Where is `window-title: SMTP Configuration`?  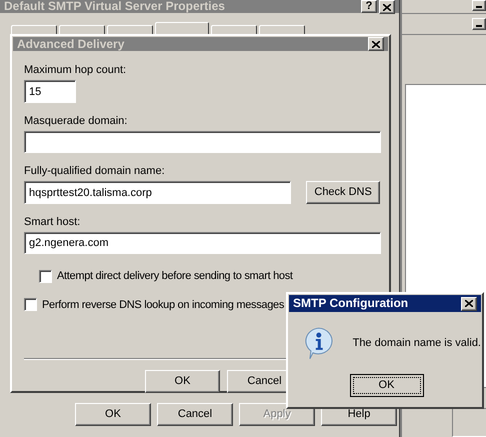
window-title: SMTP Configuration is located at coordinates (350, 303).